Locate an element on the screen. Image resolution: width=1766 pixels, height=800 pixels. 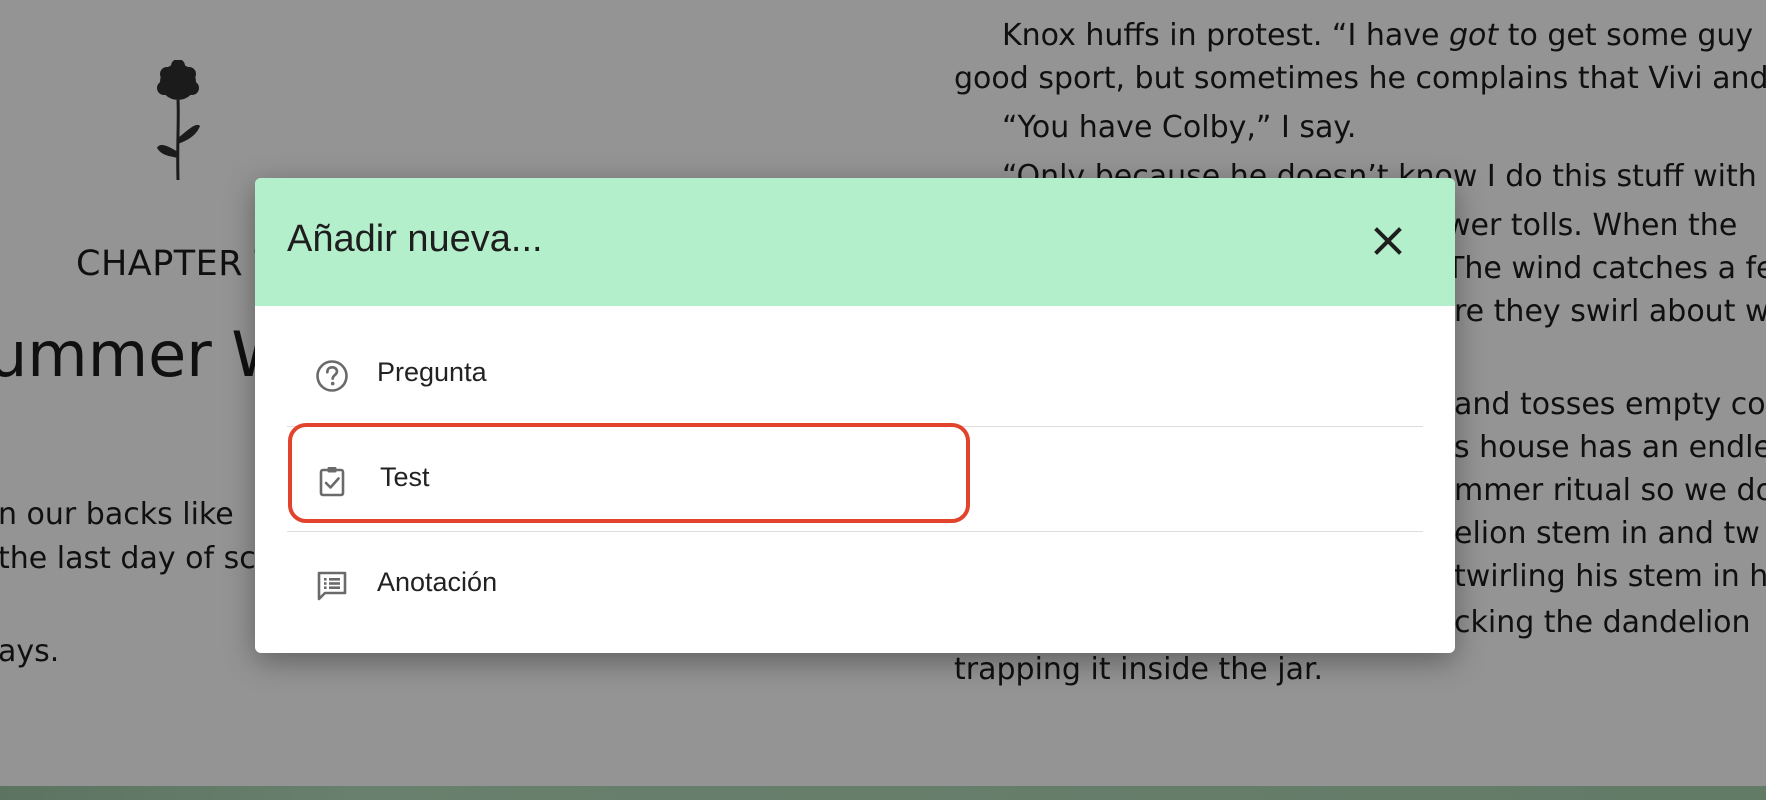
option-anotacion: Anotación is located at coordinates (855, 585).